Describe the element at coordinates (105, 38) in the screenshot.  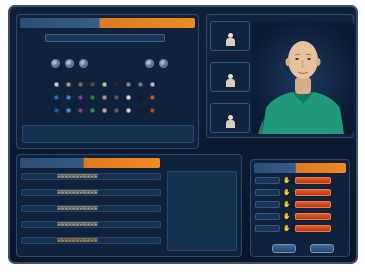
I see `name-input` at that location.